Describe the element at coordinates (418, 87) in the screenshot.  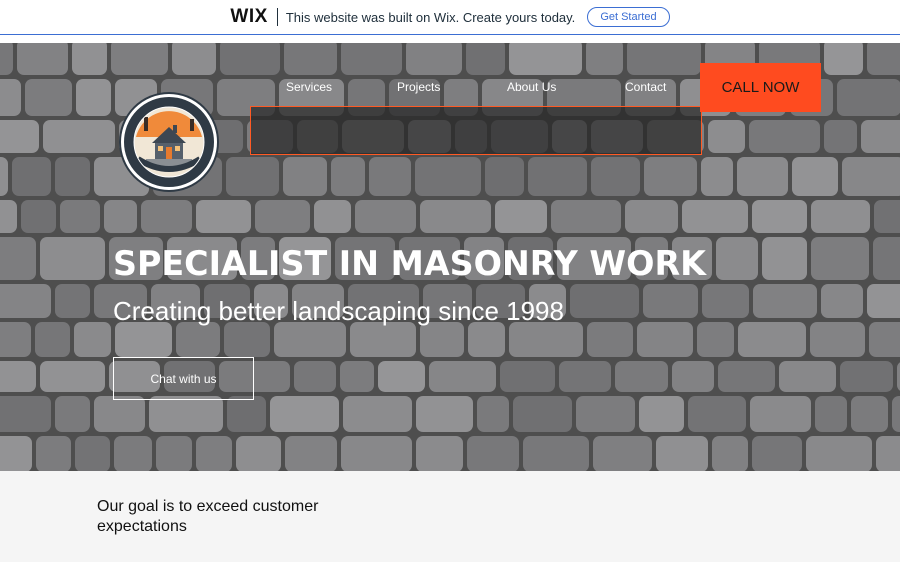
I see `nav-projects: Projects` at that location.